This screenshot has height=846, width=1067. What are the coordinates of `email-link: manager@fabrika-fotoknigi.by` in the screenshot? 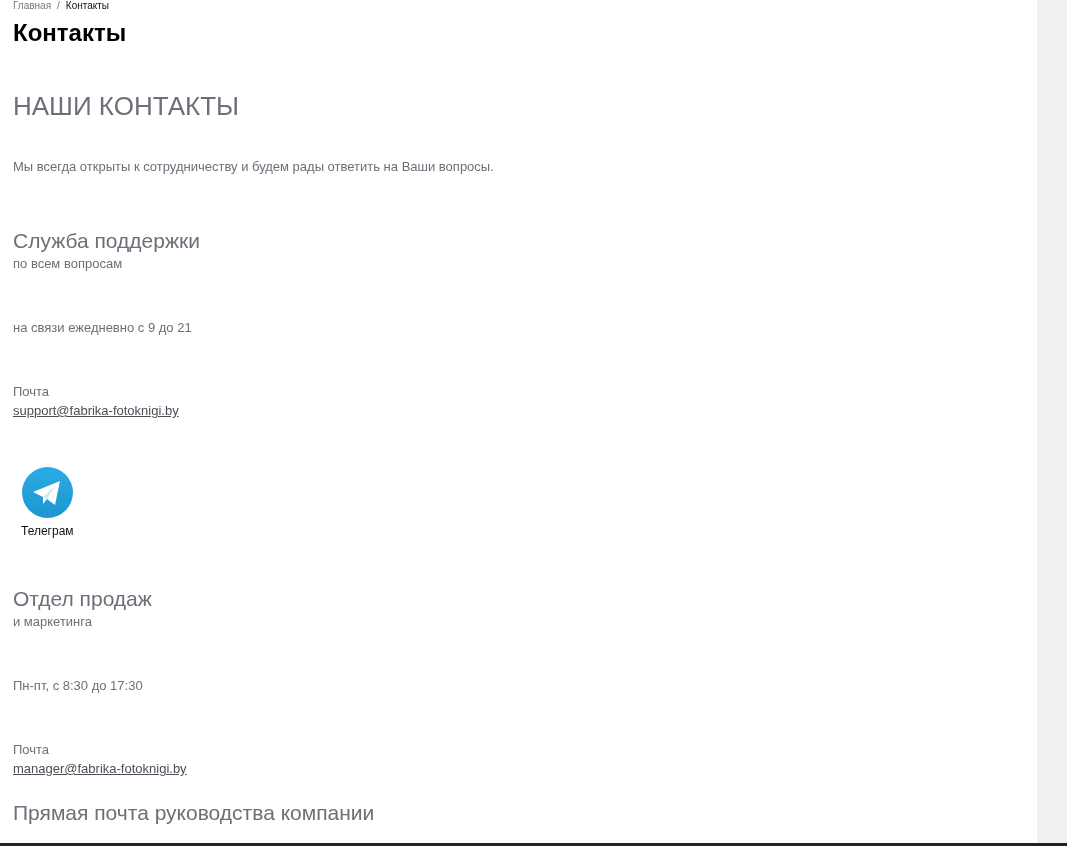 It's located at (100, 769).